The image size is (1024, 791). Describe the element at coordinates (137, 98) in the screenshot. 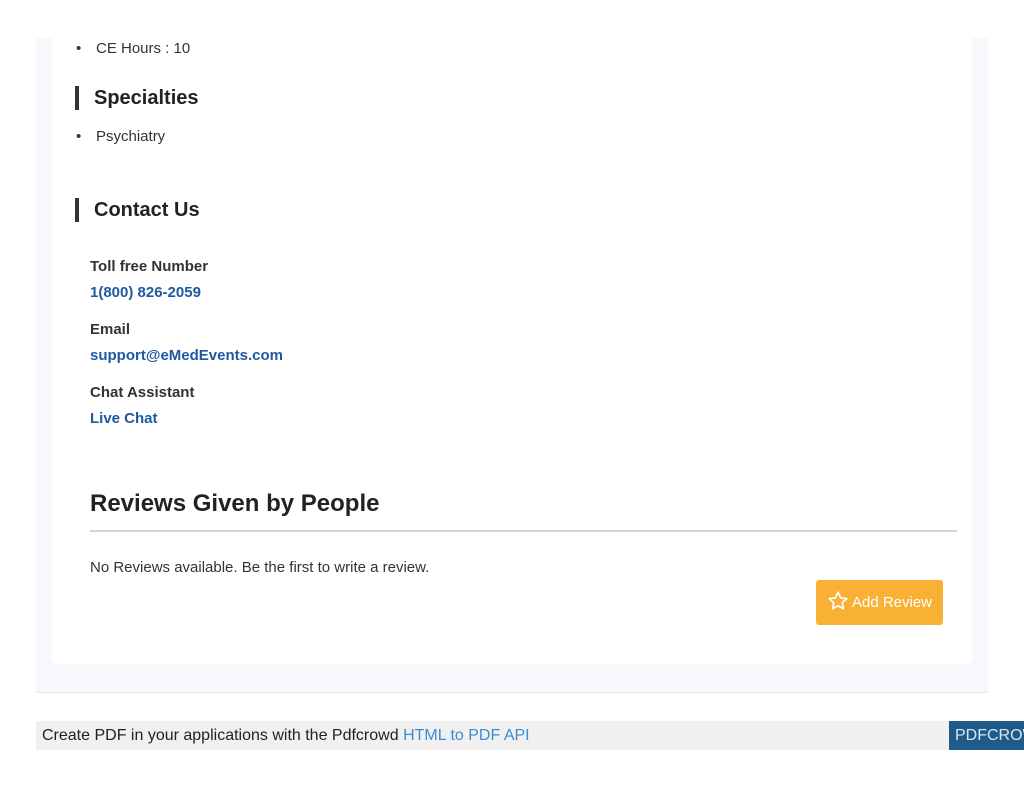

I see `specialties-heading: Specialties` at that location.